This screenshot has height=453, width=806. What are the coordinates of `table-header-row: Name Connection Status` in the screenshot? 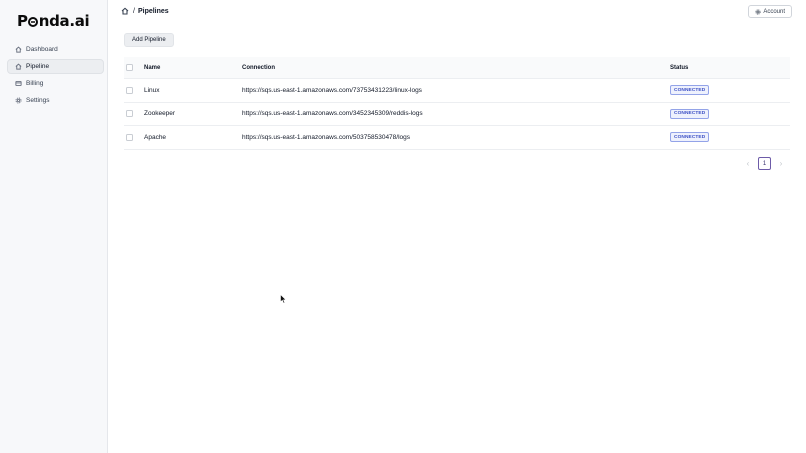 It's located at (457, 68).